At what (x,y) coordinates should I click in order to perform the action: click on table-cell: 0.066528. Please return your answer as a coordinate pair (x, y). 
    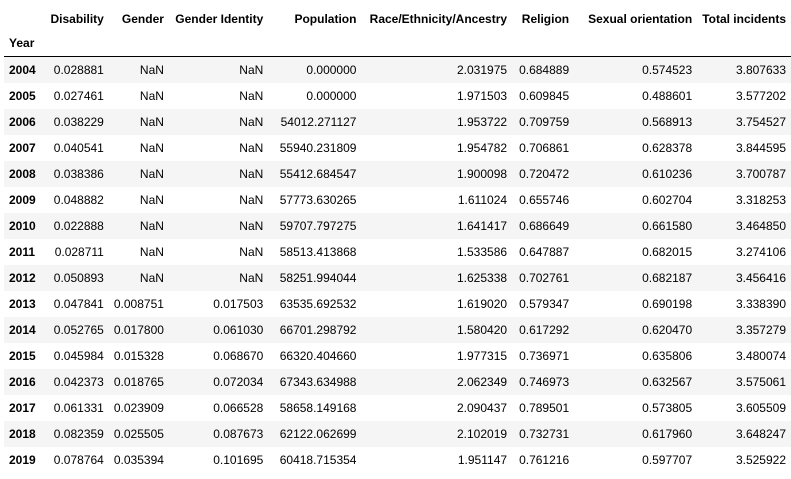
    Looking at the image, I should click on (238, 407).